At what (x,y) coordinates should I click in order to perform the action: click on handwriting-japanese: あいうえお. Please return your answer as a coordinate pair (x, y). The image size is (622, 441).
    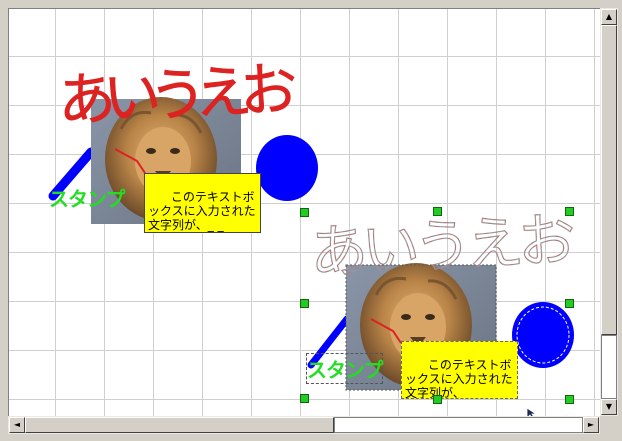
    Looking at the image, I should click on (178, 94).